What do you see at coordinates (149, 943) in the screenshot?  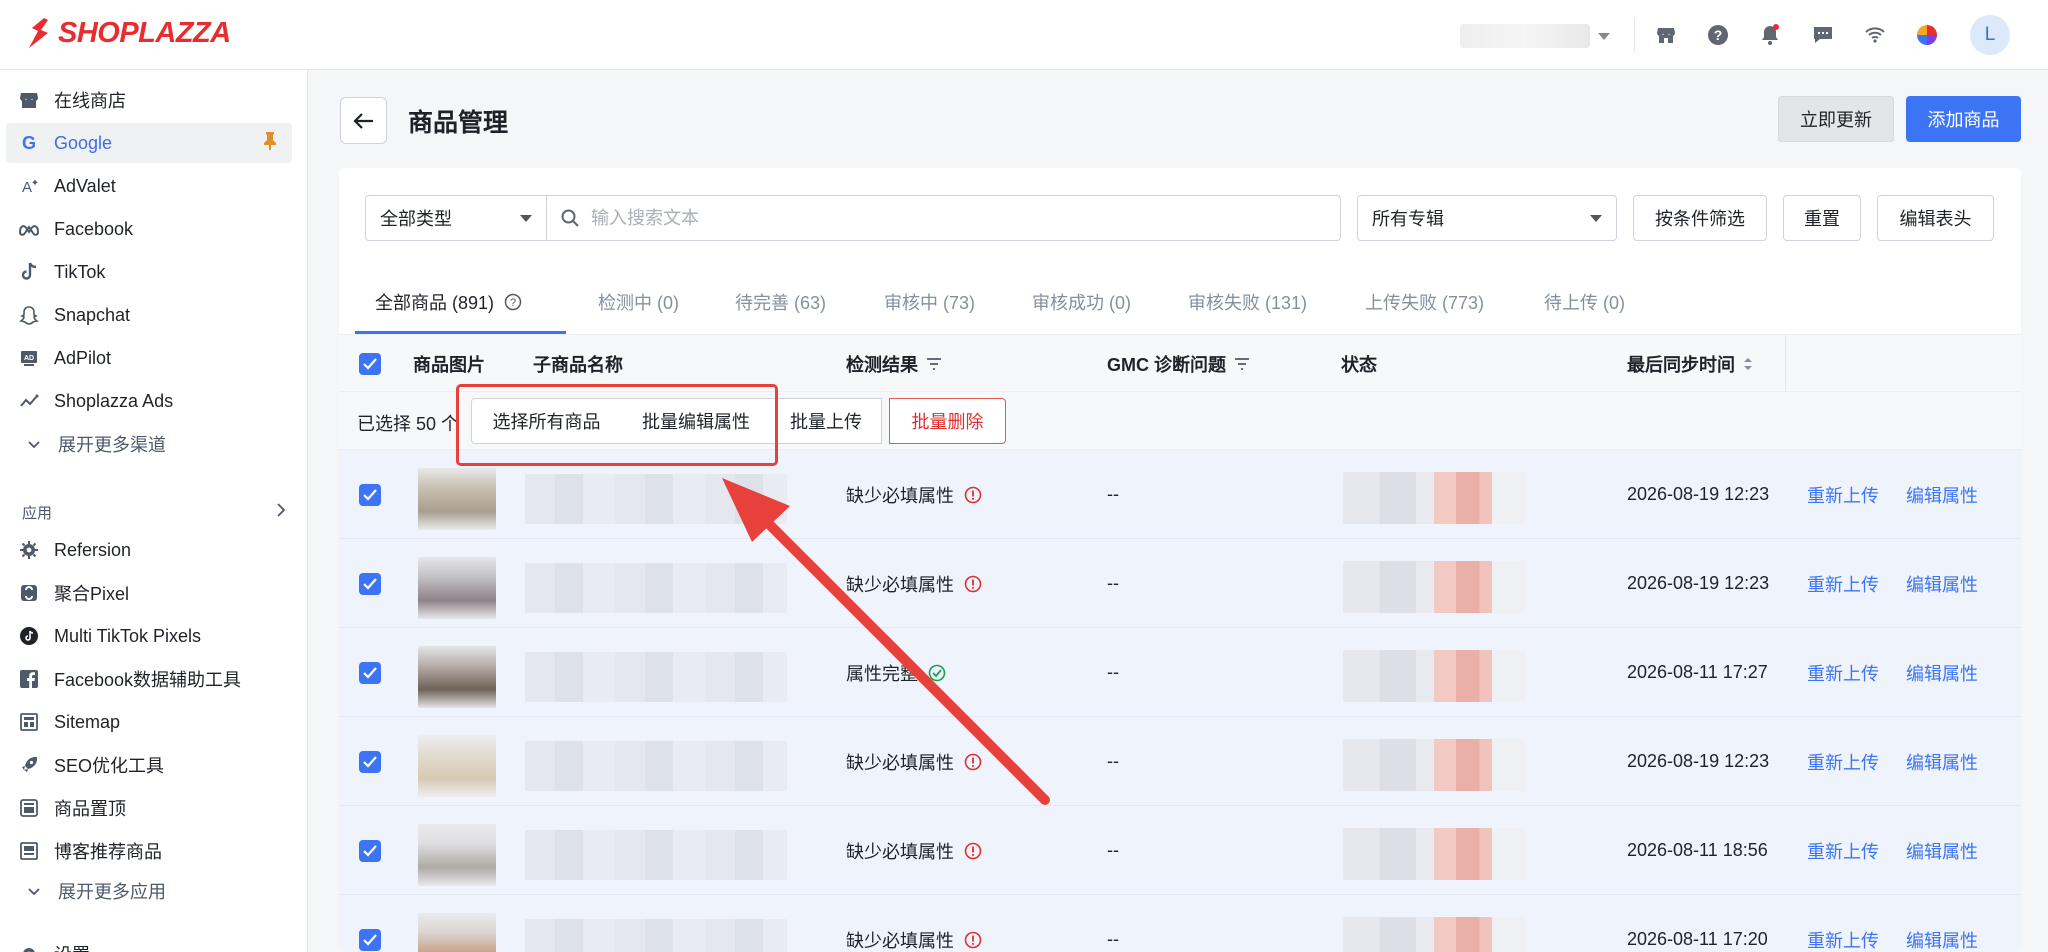 I see `sidebar-item-settings: 设置` at bounding box center [149, 943].